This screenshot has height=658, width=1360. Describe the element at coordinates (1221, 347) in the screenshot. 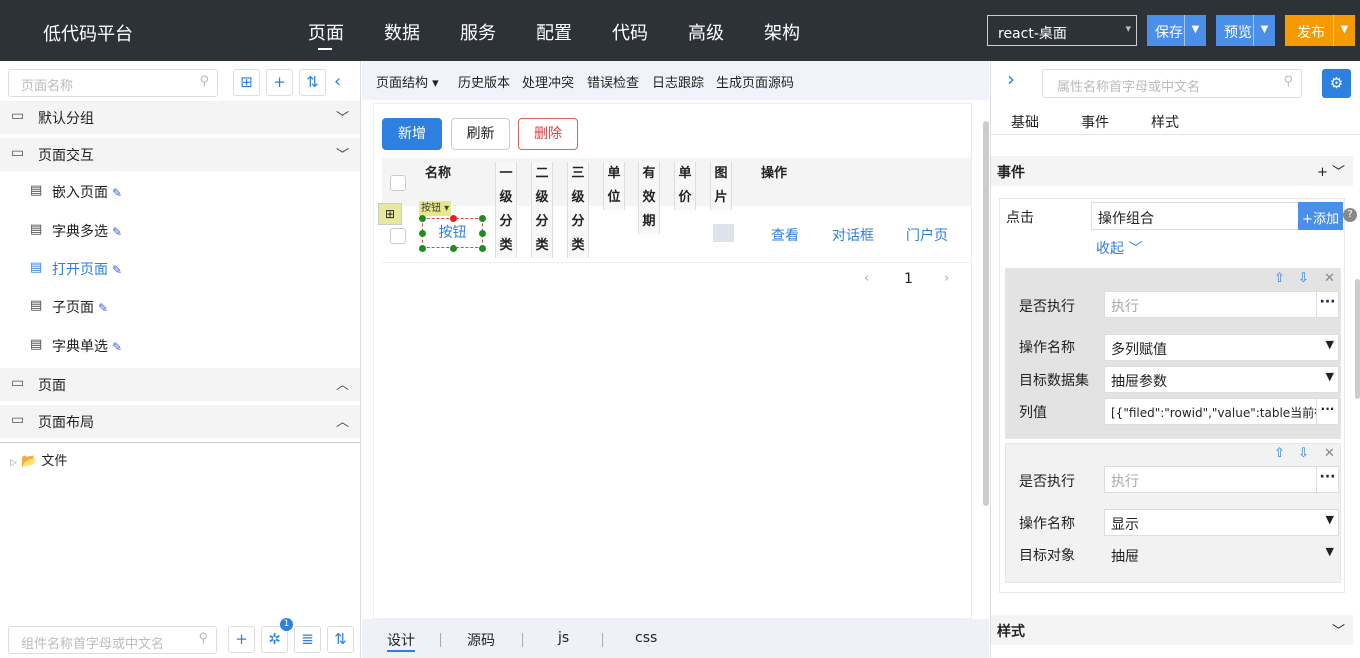

I see `action-name-select: 多列赋值 ▼` at that location.